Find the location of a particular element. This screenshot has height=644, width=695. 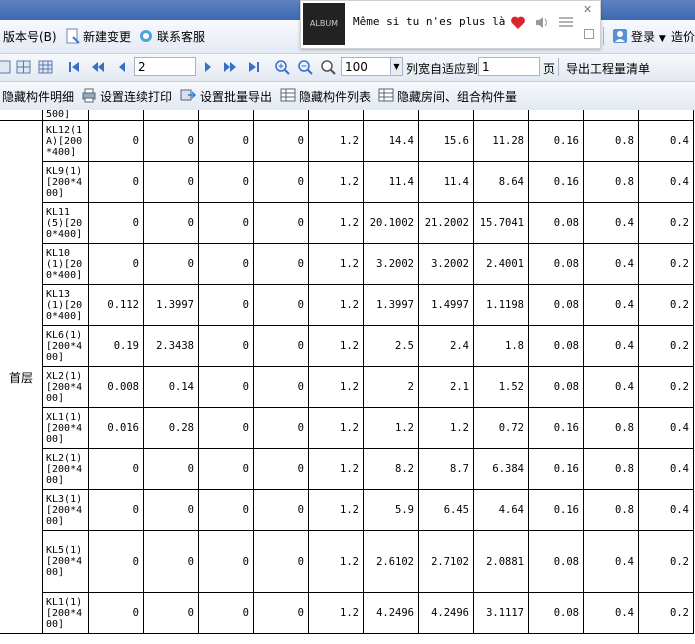

print-settings-icon is located at coordinates (89, 95).